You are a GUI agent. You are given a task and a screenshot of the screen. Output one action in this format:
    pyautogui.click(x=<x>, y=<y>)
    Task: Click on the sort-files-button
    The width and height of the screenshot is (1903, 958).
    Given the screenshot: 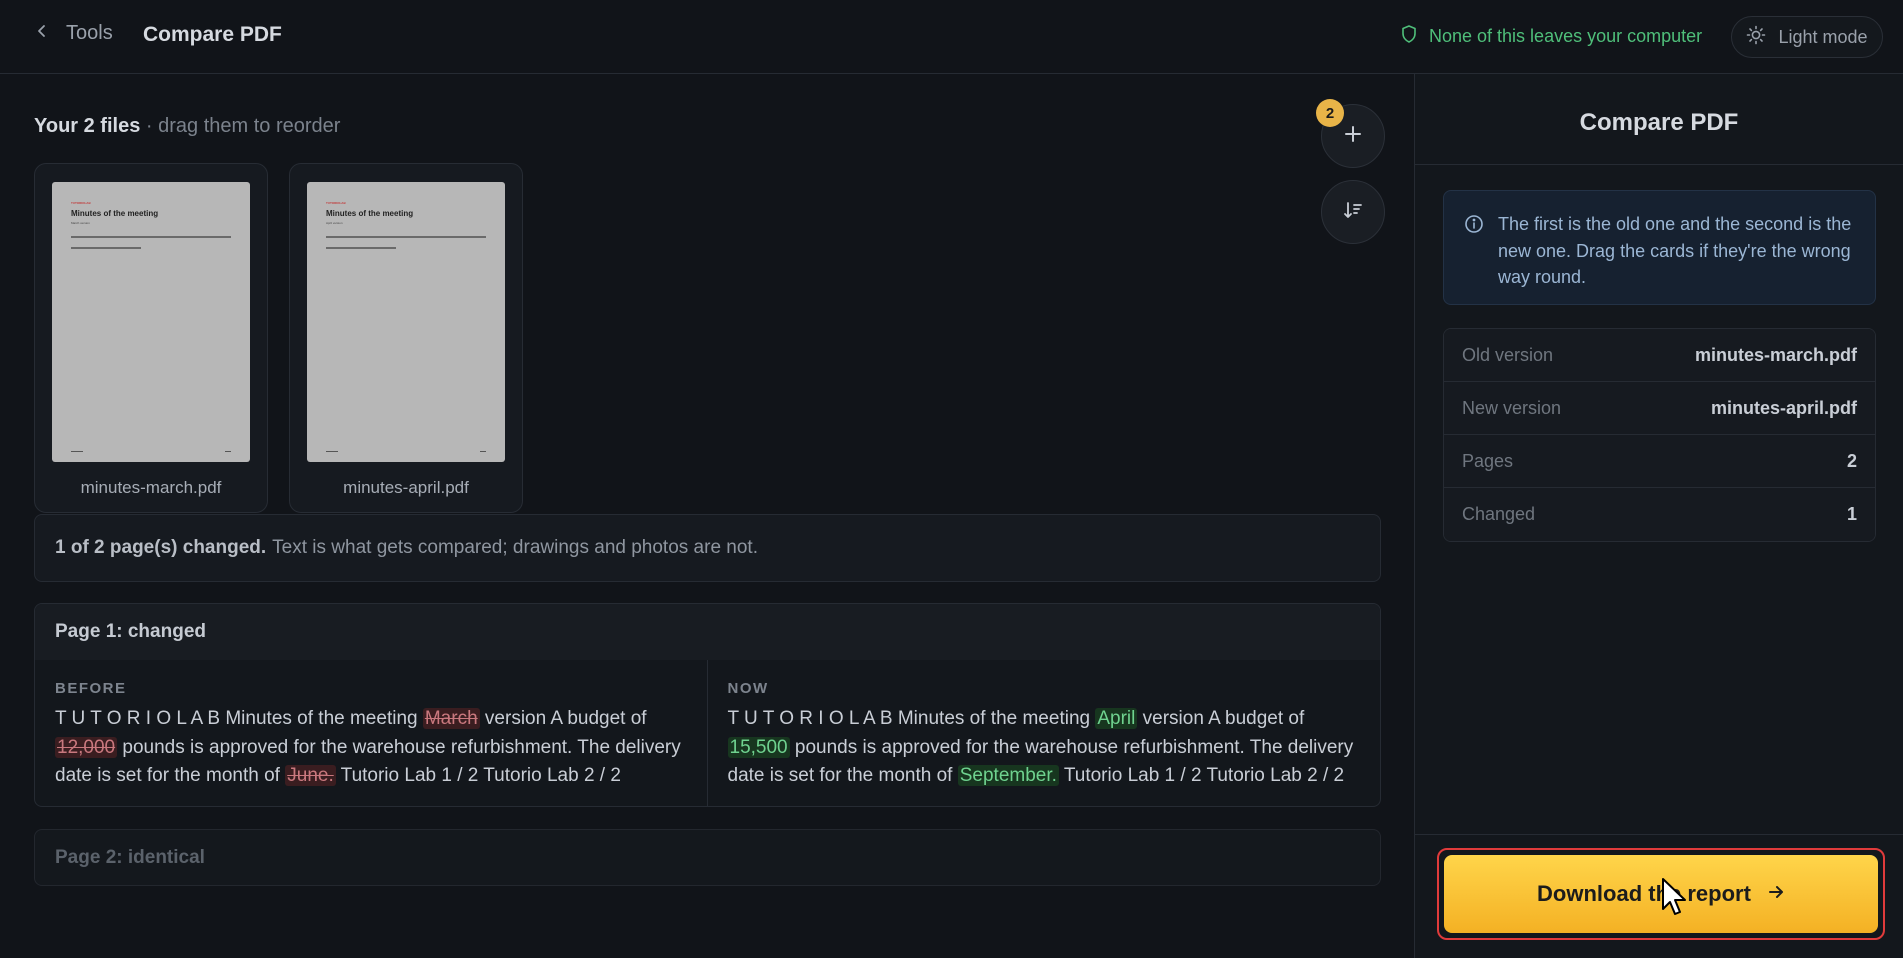 What is the action you would take?
    pyautogui.click(x=1353, y=212)
    